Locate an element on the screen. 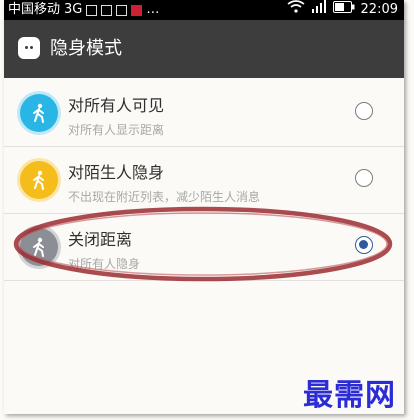 The width and height of the screenshot is (414, 420). status-bar: 中国移动 3G … 22:09 is located at coordinates (204, 10).